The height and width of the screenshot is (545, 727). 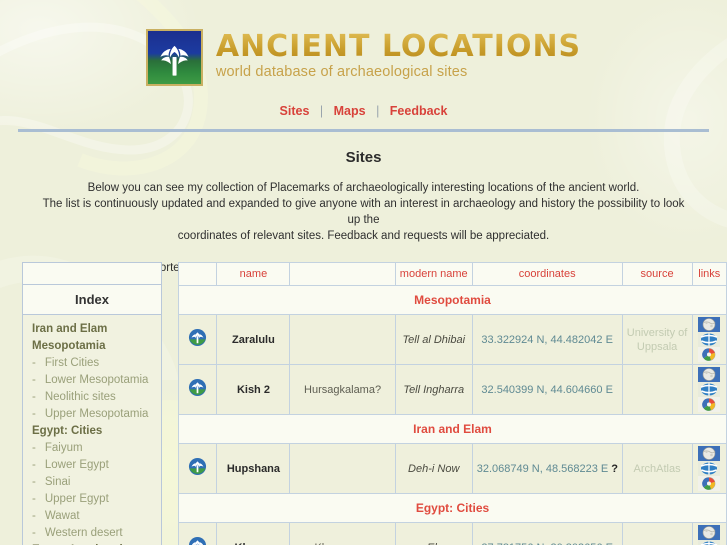 What do you see at coordinates (657, 468) in the screenshot?
I see `cell-source: ArchAtlas` at bounding box center [657, 468].